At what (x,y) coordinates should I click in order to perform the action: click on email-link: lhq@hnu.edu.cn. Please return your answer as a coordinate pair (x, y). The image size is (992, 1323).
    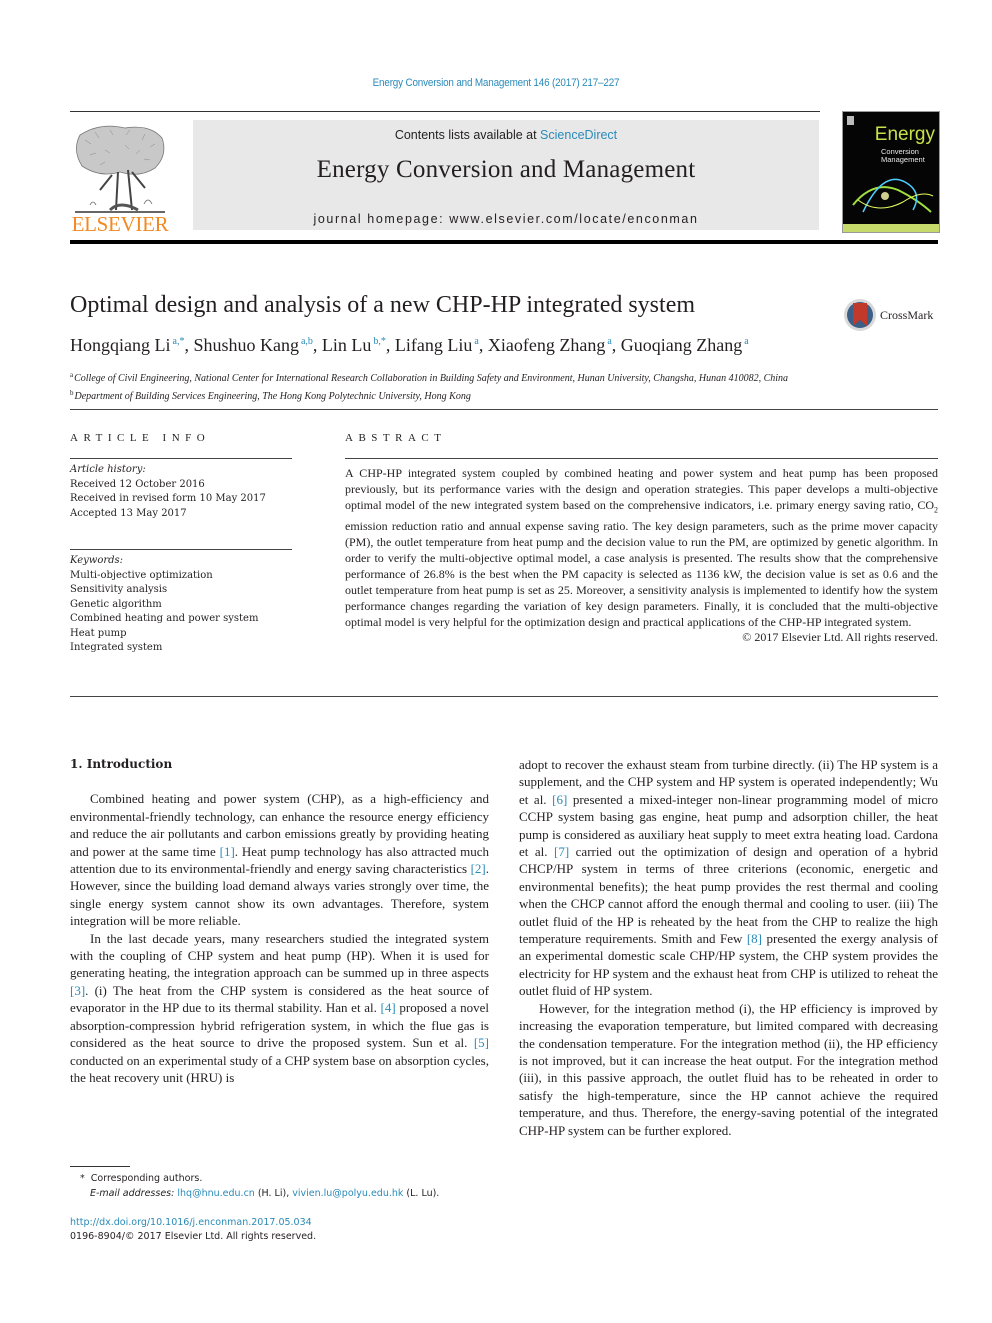
    Looking at the image, I should click on (215, 1193).